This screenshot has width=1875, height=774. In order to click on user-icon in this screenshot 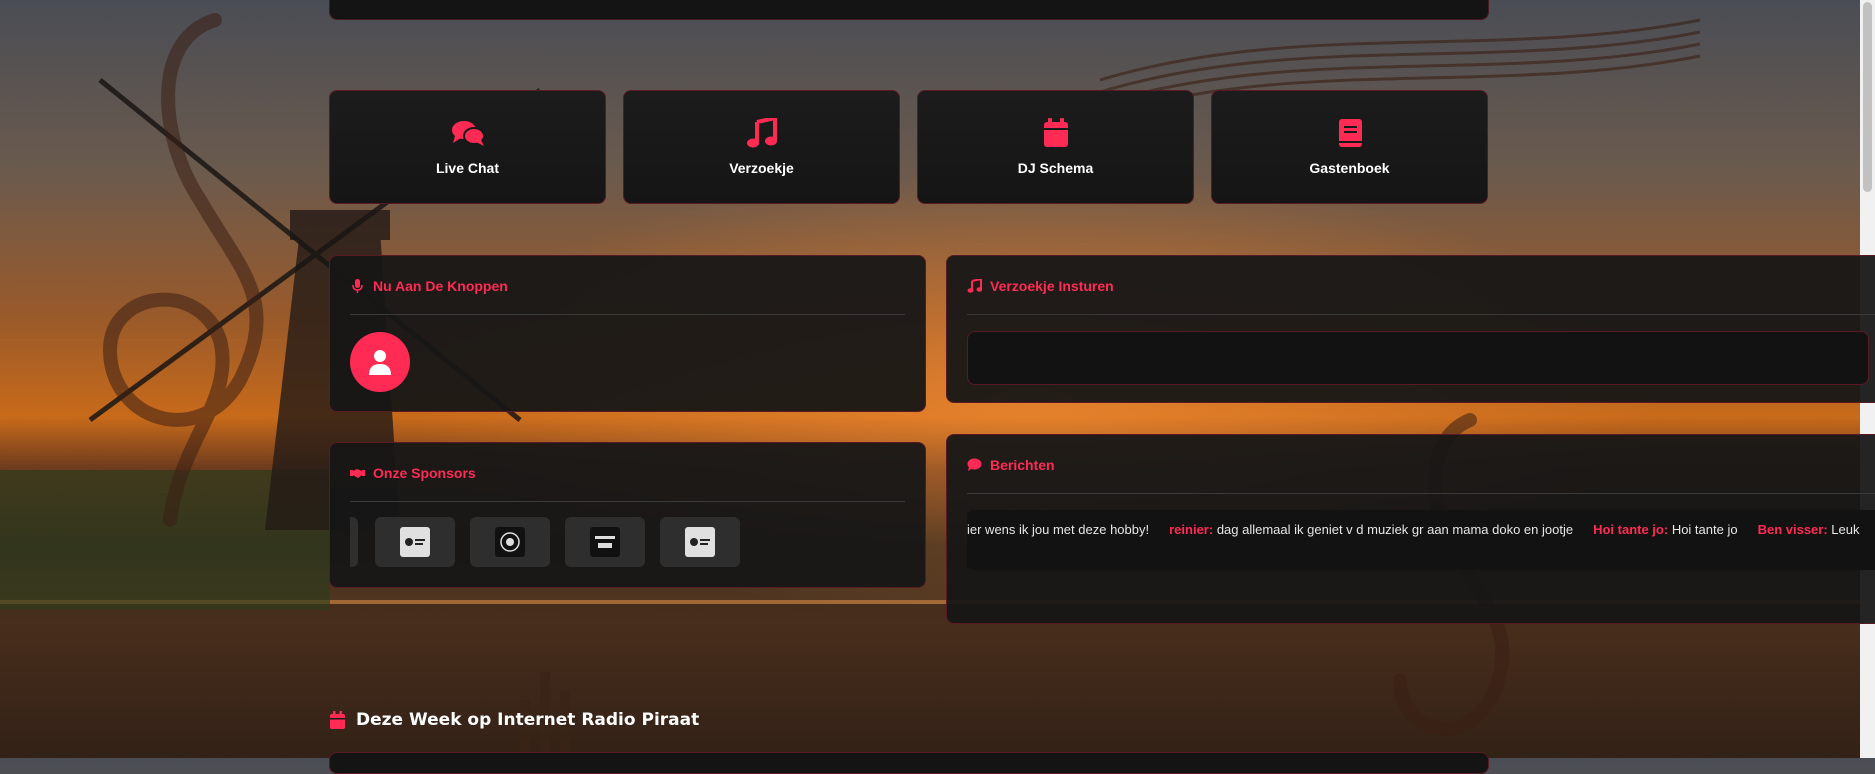, I will do `click(380, 362)`.